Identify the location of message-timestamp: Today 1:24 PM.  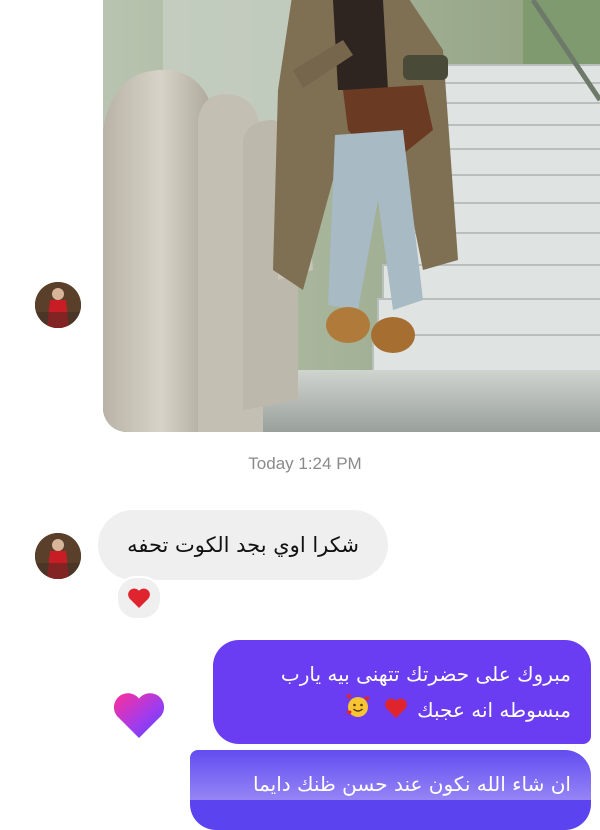
(305, 463).